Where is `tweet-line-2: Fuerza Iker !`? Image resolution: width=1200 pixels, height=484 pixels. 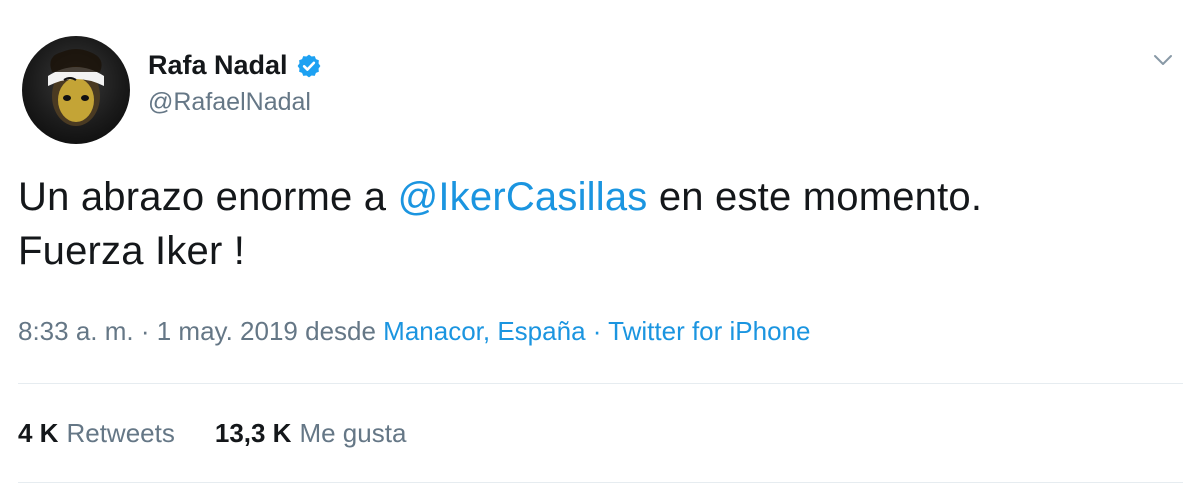
tweet-line-2: Fuerza Iker ! is located at coordinates (132, 251).